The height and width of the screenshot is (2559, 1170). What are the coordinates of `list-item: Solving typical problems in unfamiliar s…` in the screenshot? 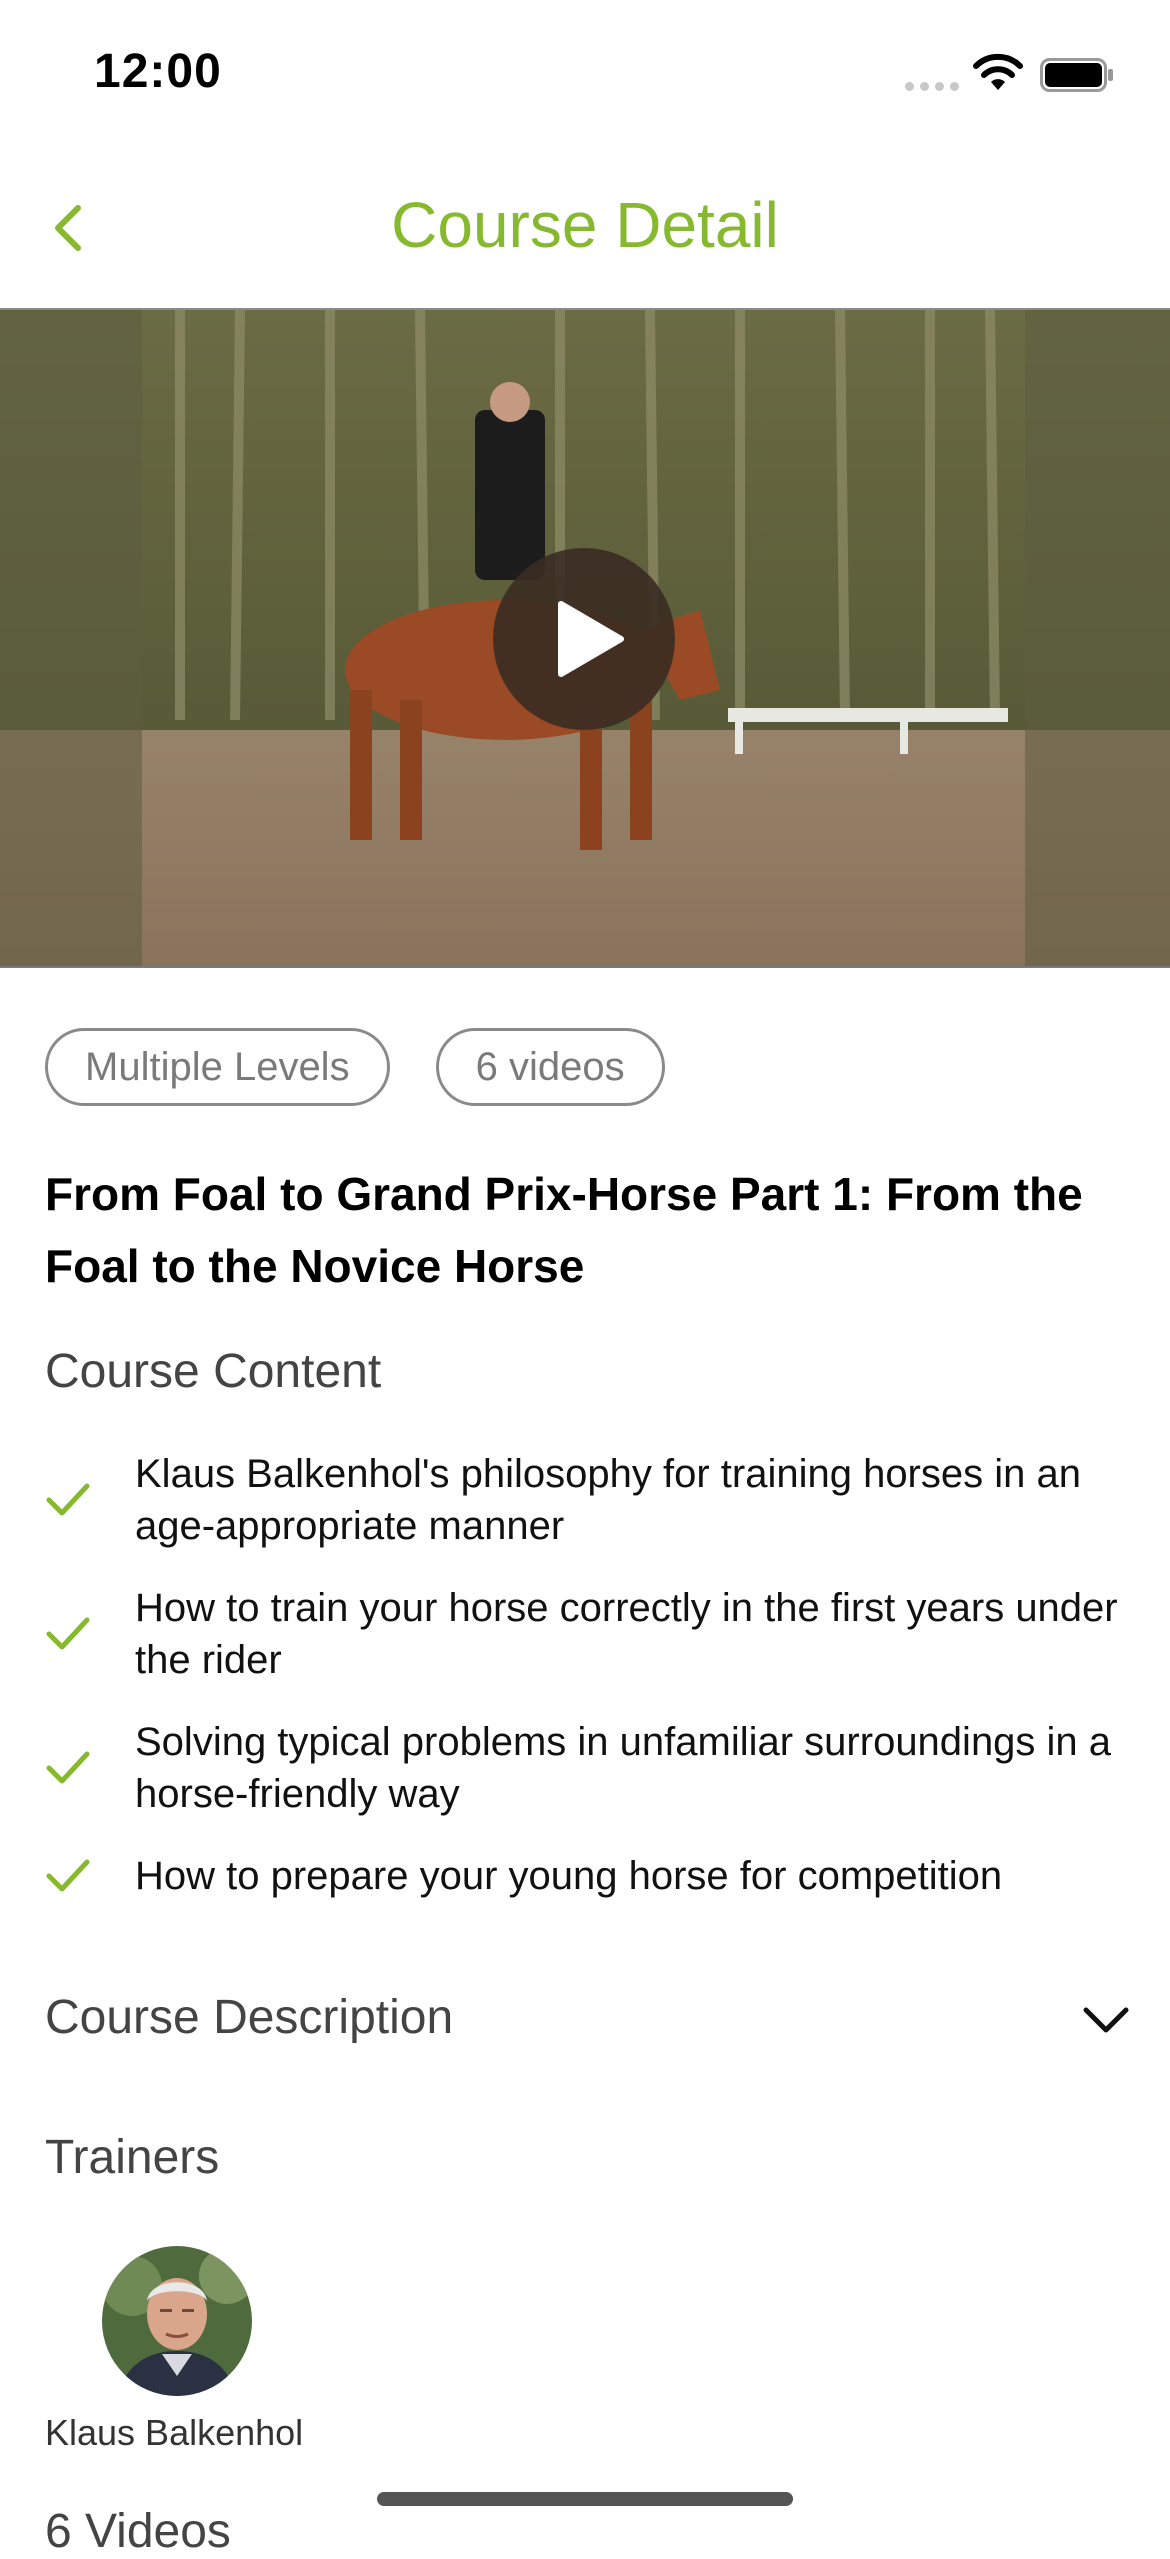 It's located at (590, 1768).